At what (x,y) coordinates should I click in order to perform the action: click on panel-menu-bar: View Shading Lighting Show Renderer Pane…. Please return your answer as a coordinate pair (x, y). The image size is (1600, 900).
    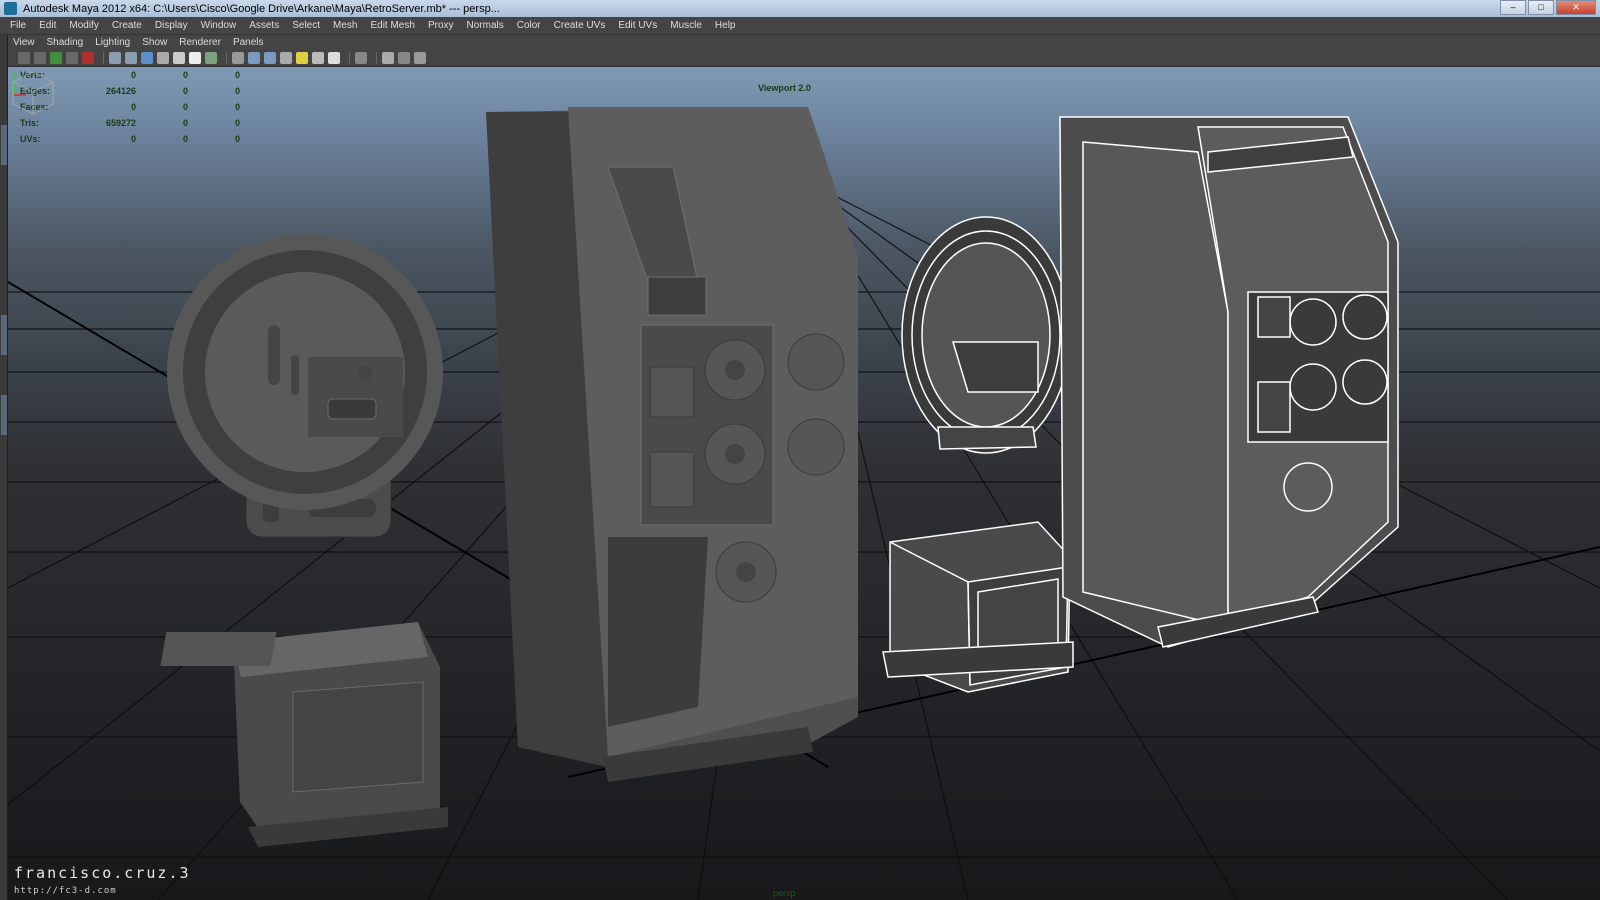
    Looking at the image, I should click on (804, 42).